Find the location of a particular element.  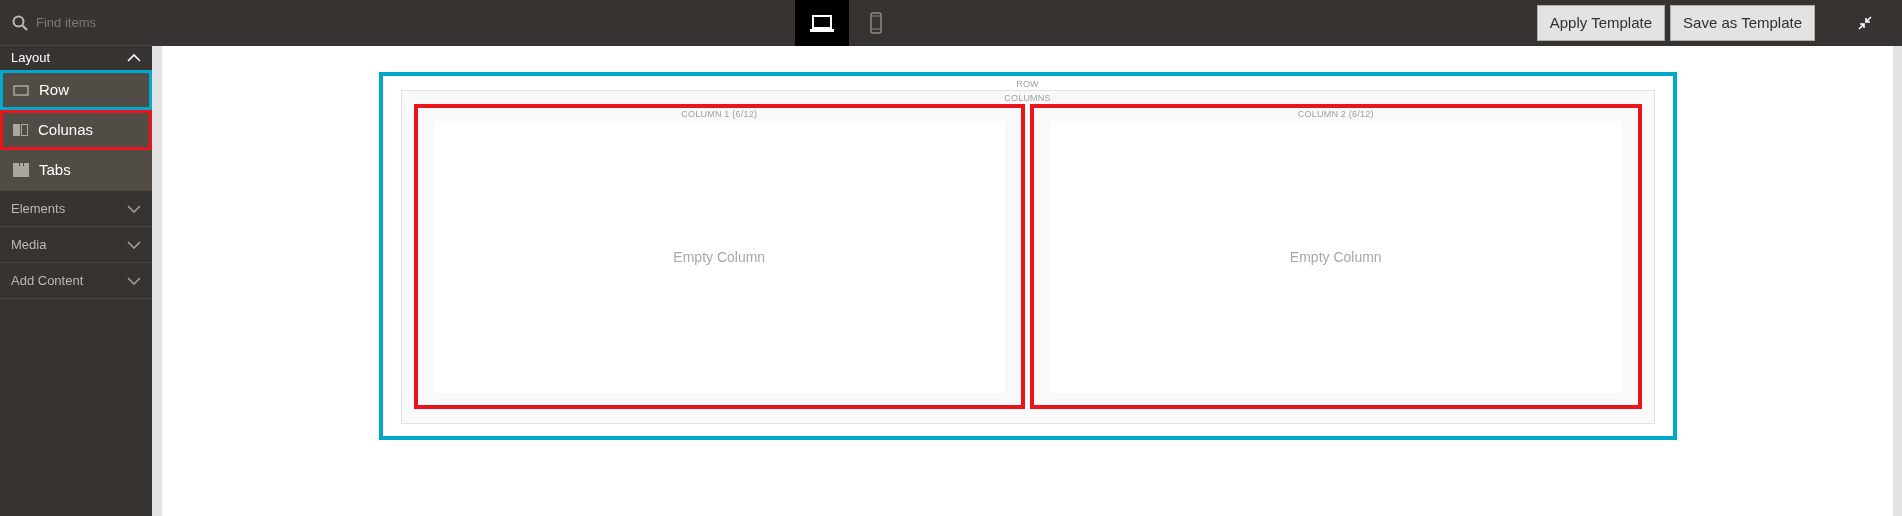

device-toggle is located at coordinates (822, 23).